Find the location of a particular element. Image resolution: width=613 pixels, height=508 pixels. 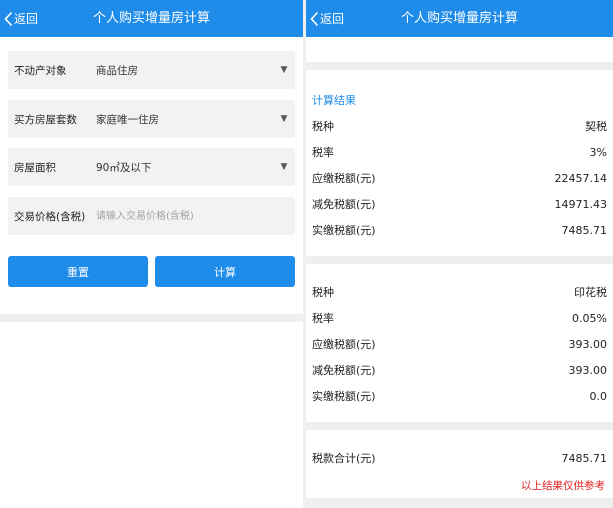

reset-button: 重置 is located at coordinates (78, 271).